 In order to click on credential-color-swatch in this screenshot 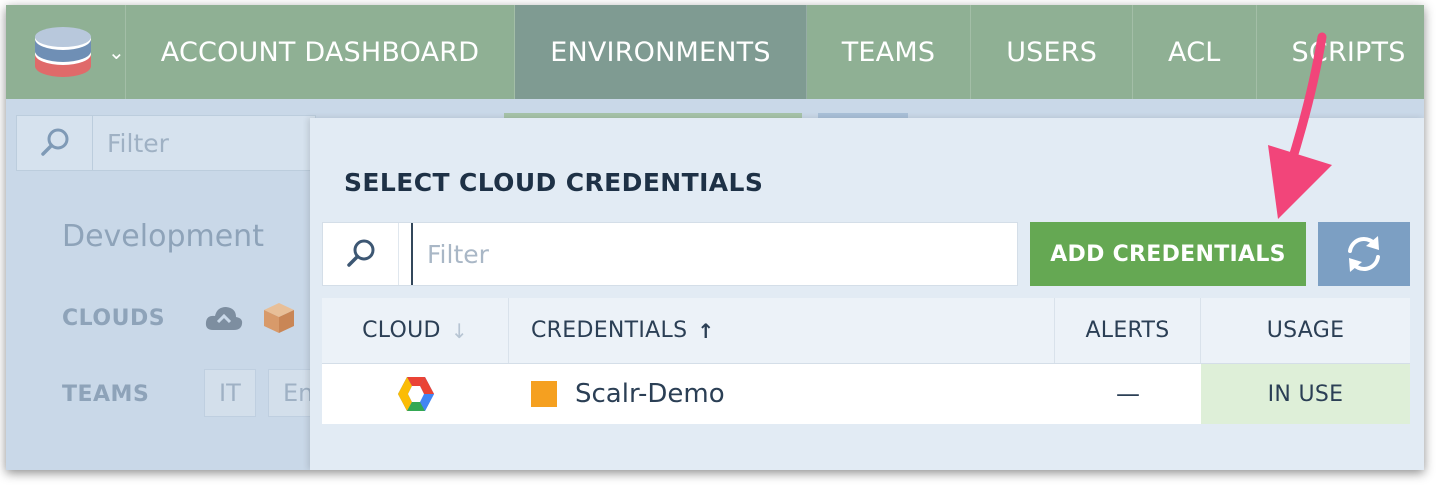, I will do `click(544, 394)`.